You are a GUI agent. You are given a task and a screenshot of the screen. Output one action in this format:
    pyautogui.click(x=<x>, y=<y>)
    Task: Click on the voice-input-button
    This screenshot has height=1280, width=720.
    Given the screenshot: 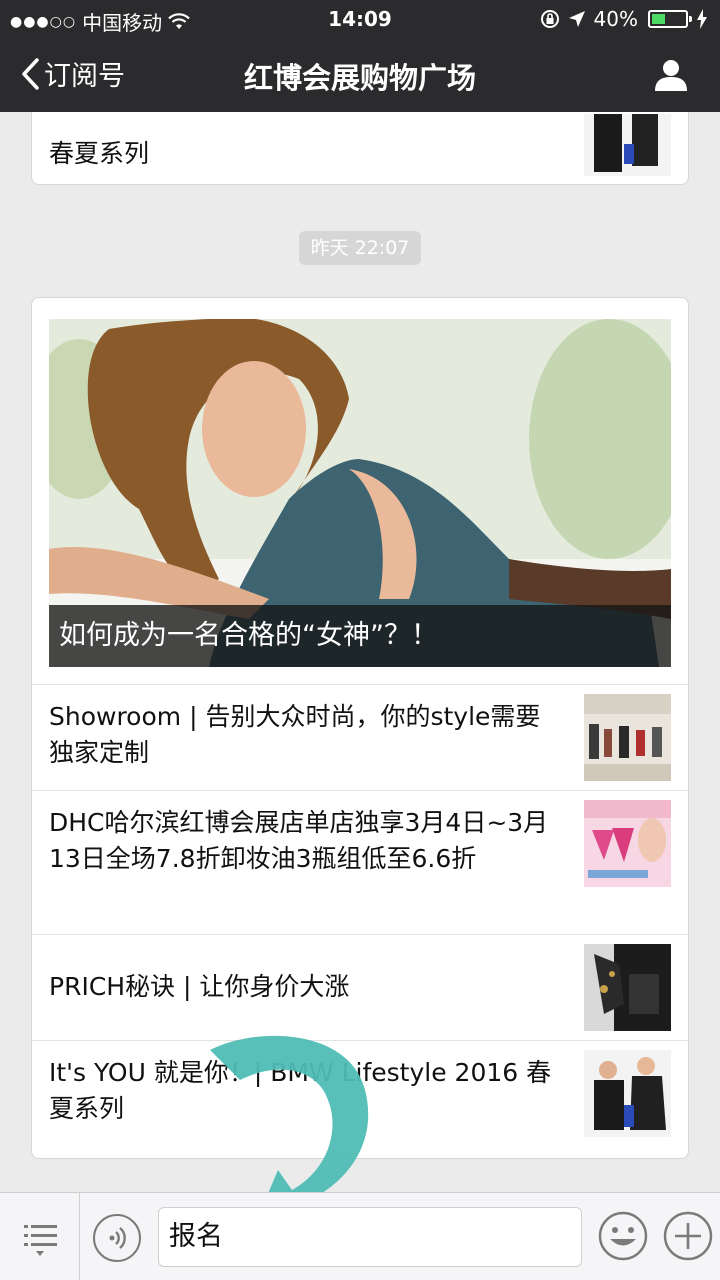 What is the action you would take?
    pyautogui.click(x=117, y=1238)
    